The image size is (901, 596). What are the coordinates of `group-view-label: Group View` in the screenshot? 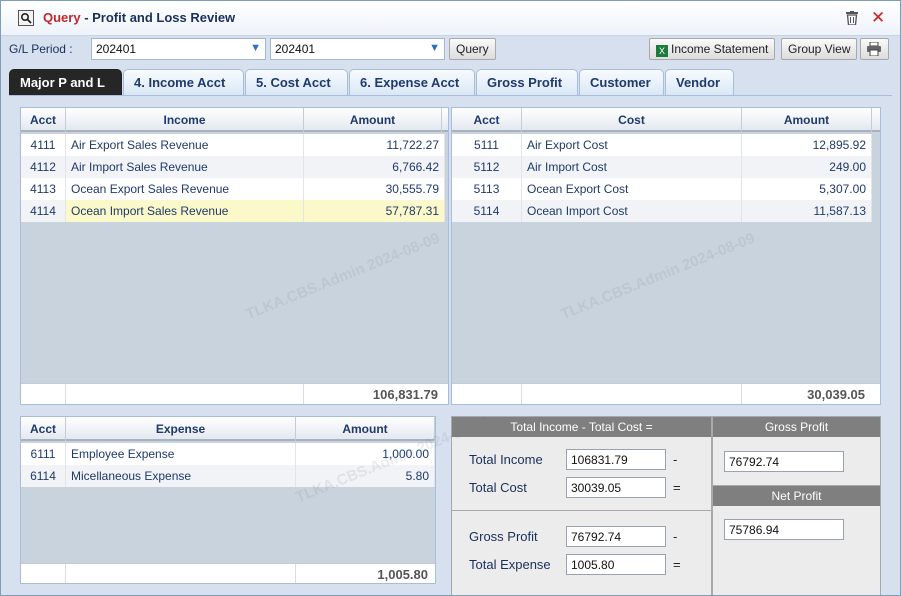 It's located at (819, 49).